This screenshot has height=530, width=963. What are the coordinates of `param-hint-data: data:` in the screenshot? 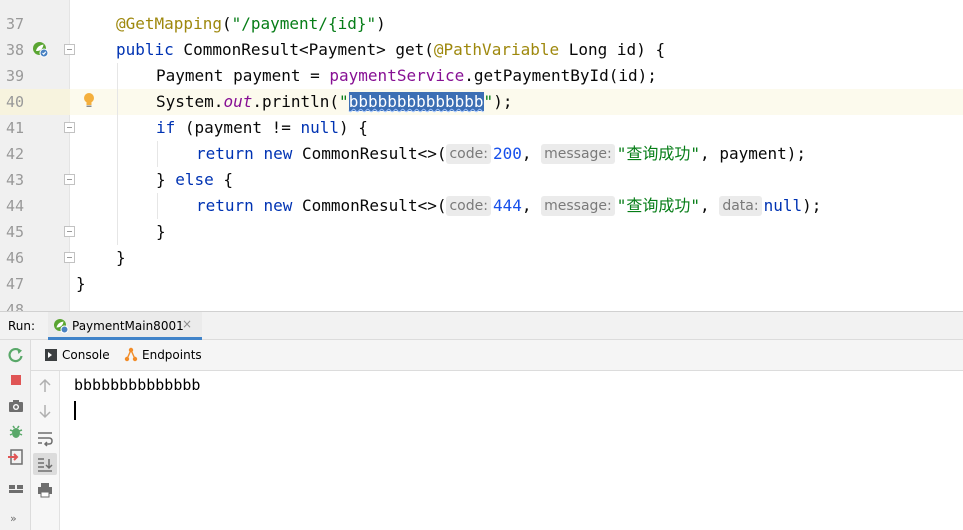 It's located at (740, 206).